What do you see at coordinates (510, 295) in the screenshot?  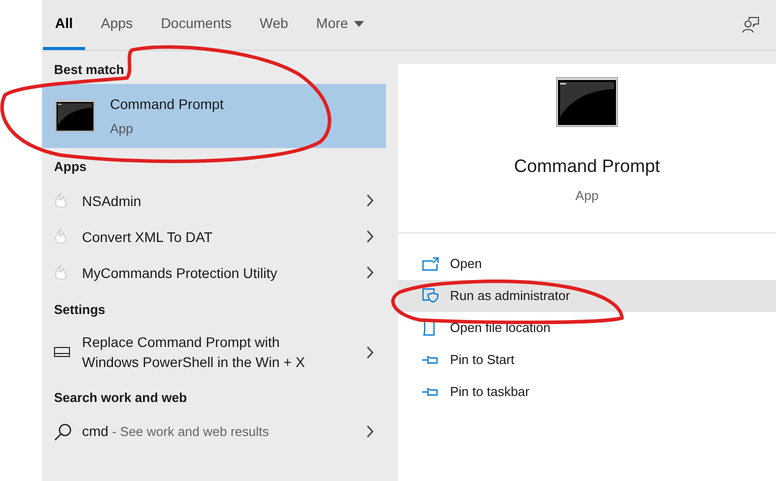 I see `action-label: Run as administrator` at bounding box center [510, 295].